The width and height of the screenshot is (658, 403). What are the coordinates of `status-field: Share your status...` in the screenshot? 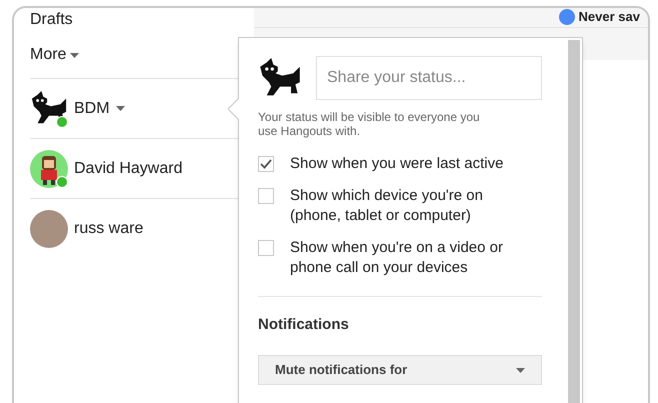 It's located at (429, 78).